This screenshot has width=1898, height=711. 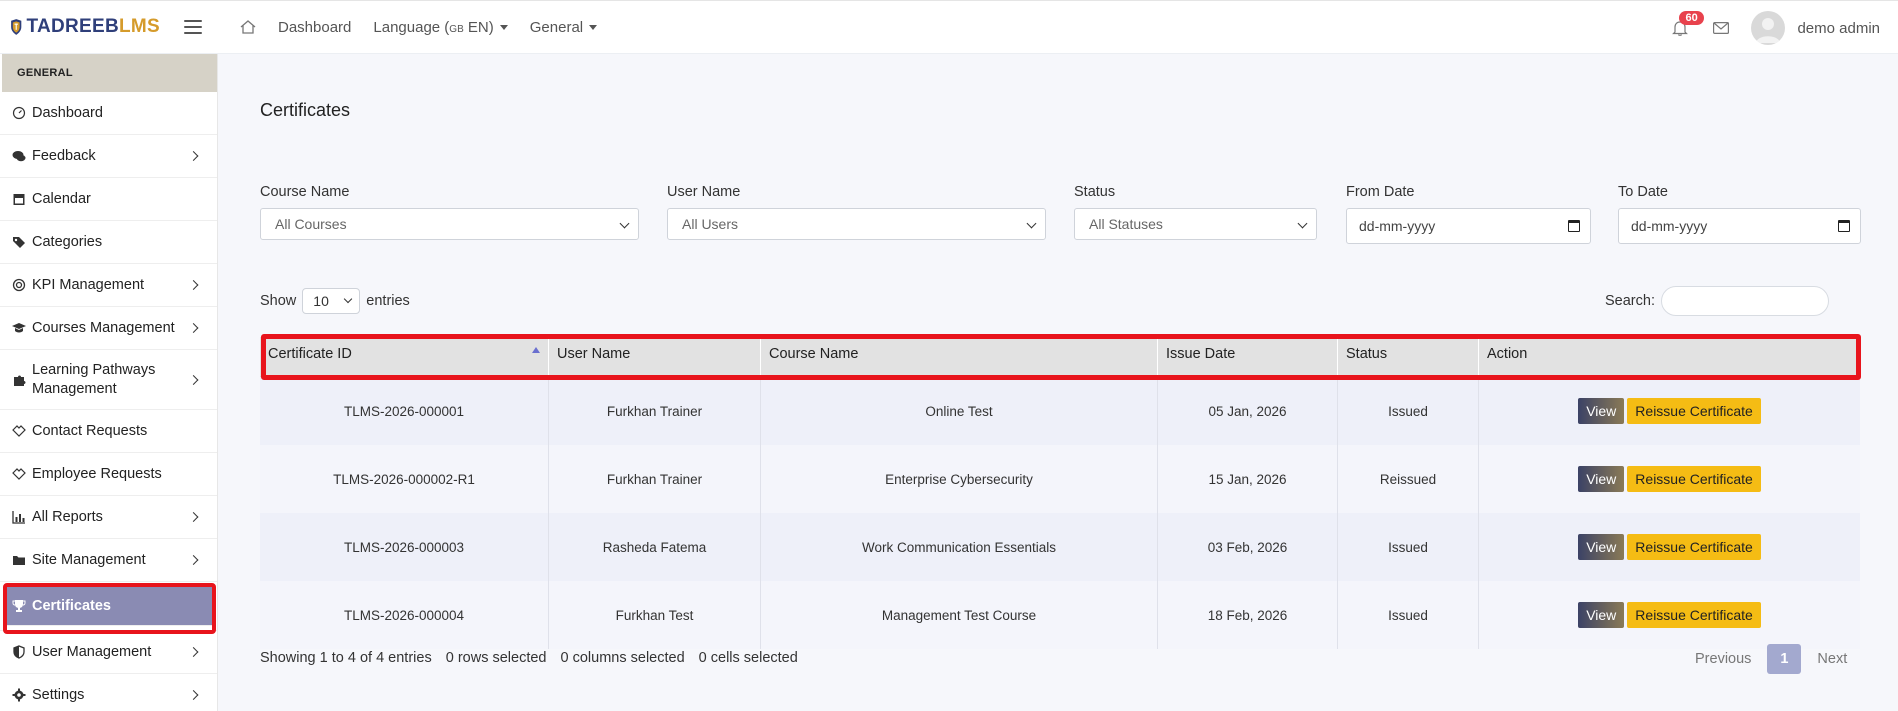 I want to click on filter-from-label: From Date, so click(x=1380, y=192).